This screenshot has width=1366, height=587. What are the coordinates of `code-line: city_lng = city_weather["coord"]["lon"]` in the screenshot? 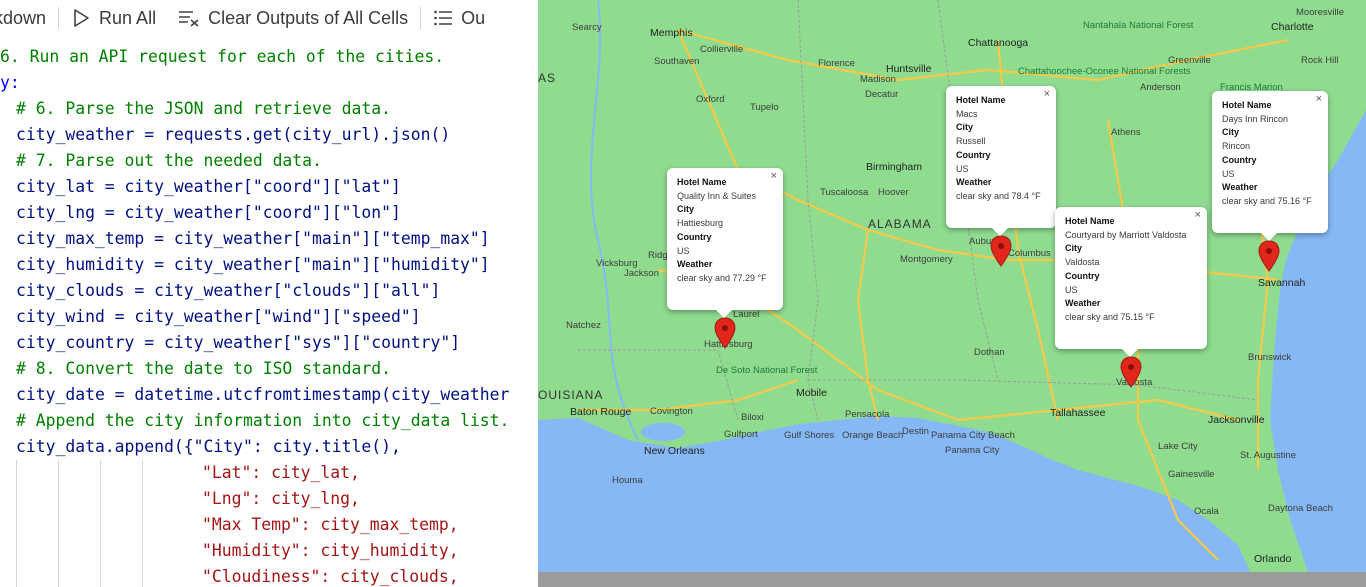 It's located at (270, 213).